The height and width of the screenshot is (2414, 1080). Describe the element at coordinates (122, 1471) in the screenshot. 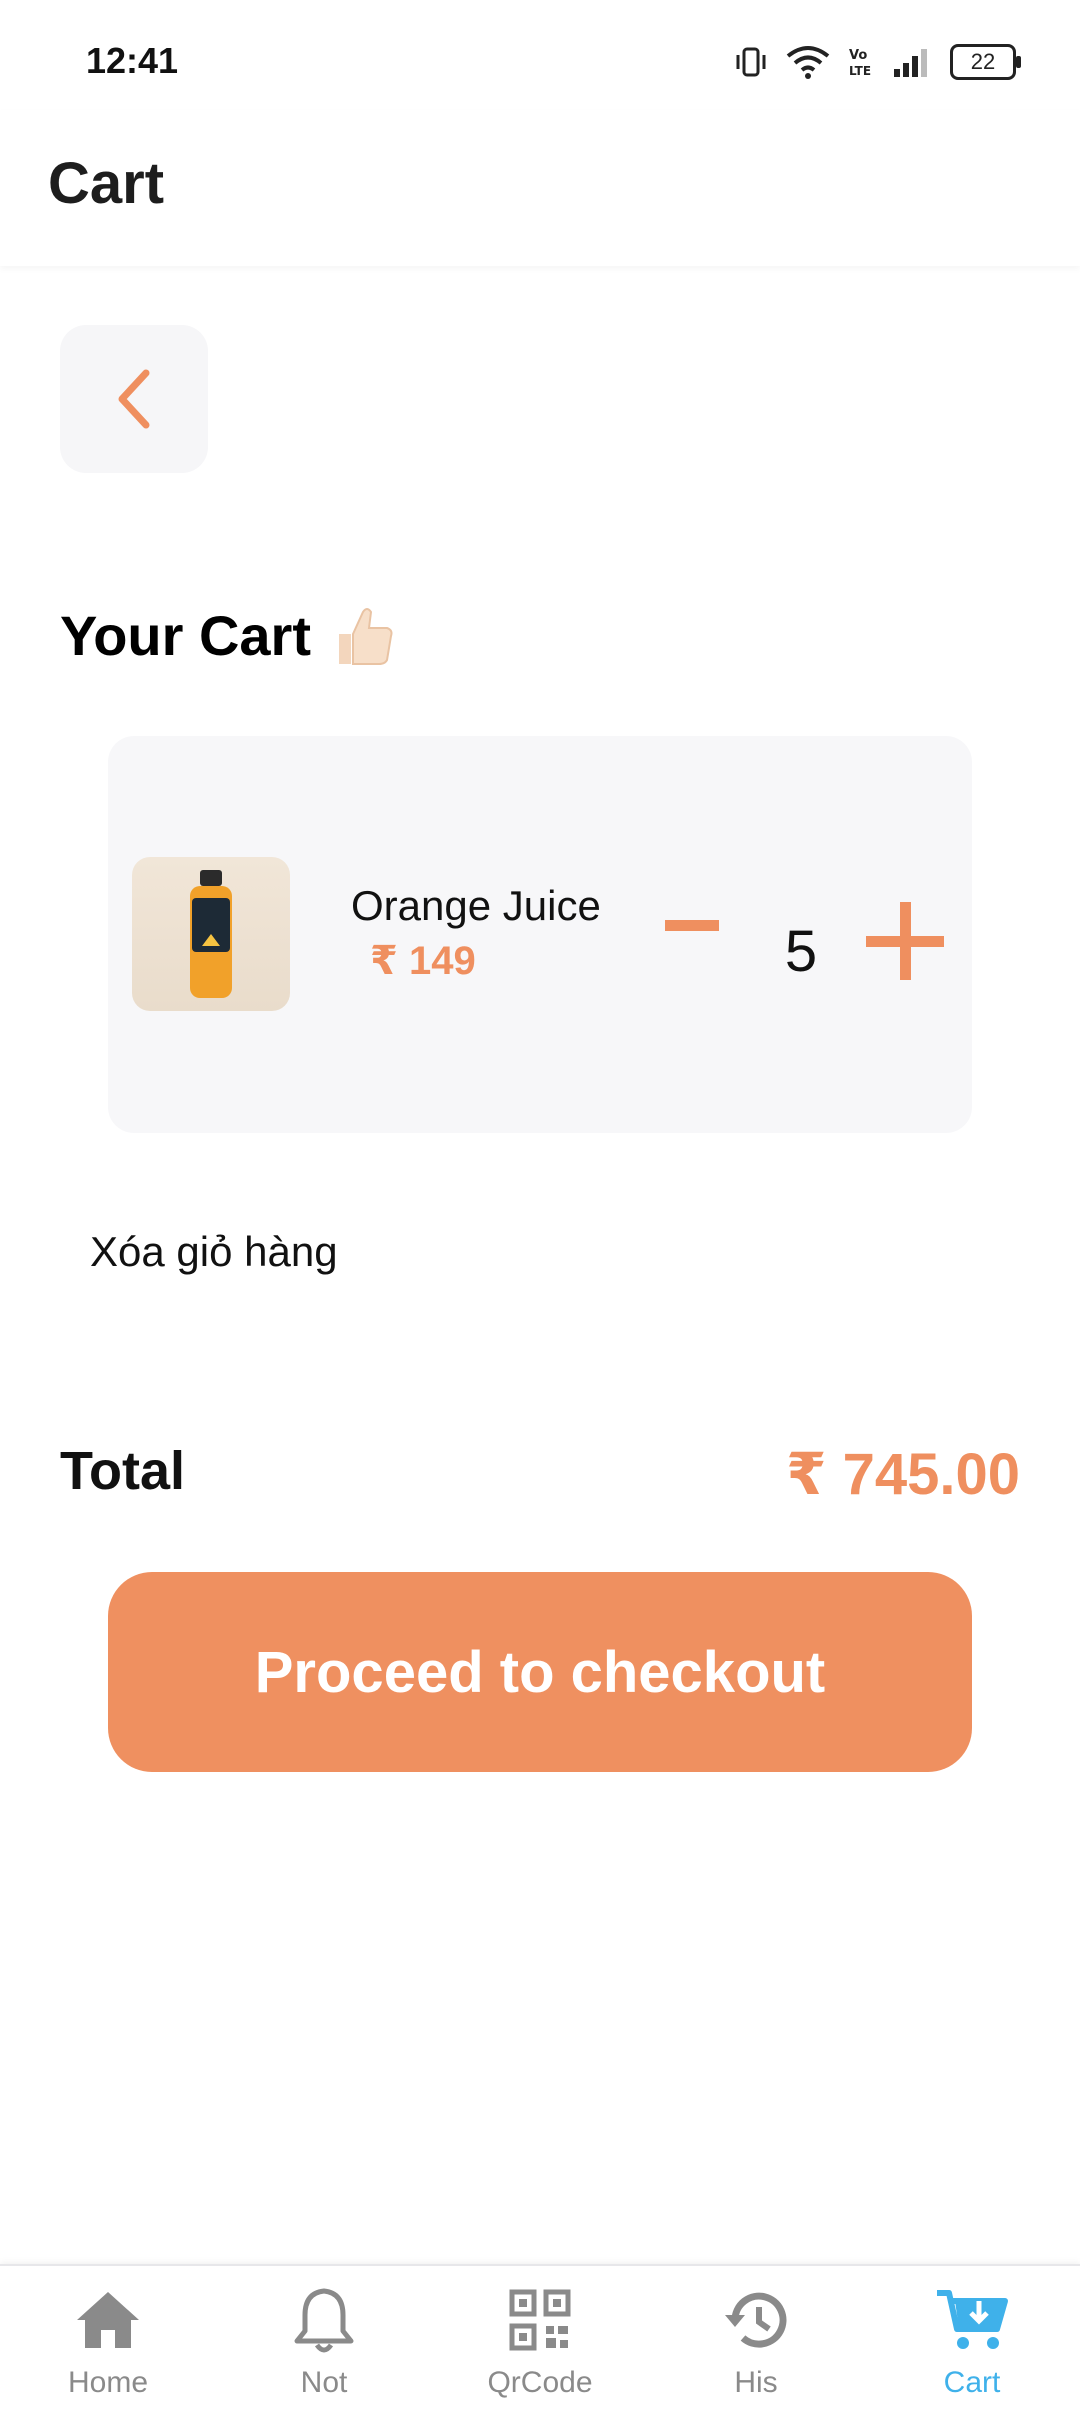

I see `total-label: Total` at that location.